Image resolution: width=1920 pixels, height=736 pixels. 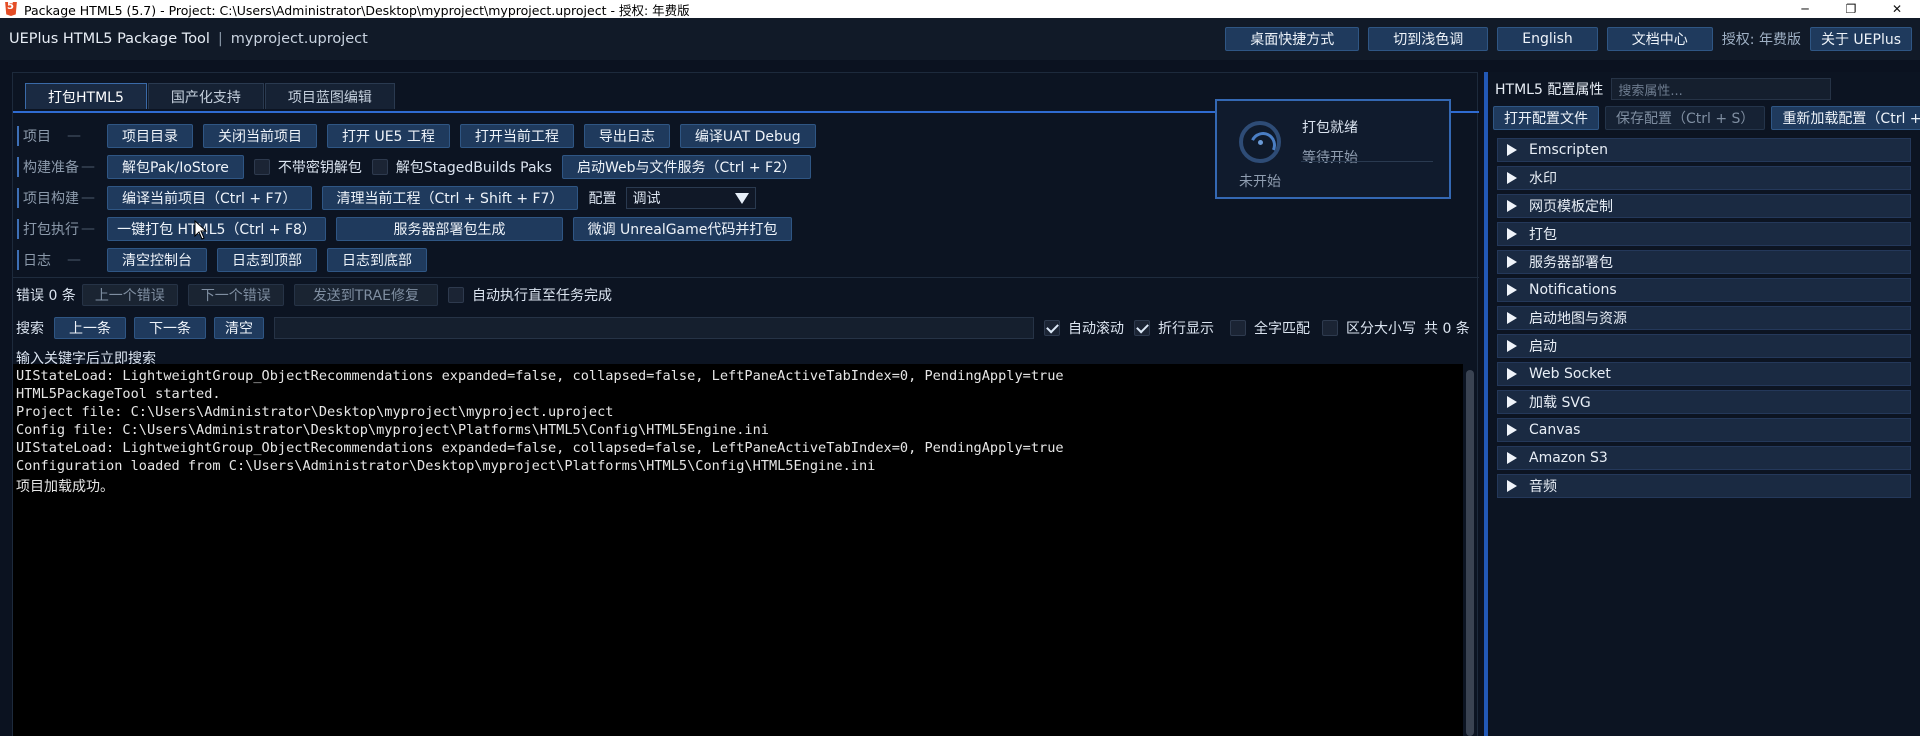 I want to click on compile-project-button: 编译当前项目（Ctrl + F7）, so click(x=209, y=198).